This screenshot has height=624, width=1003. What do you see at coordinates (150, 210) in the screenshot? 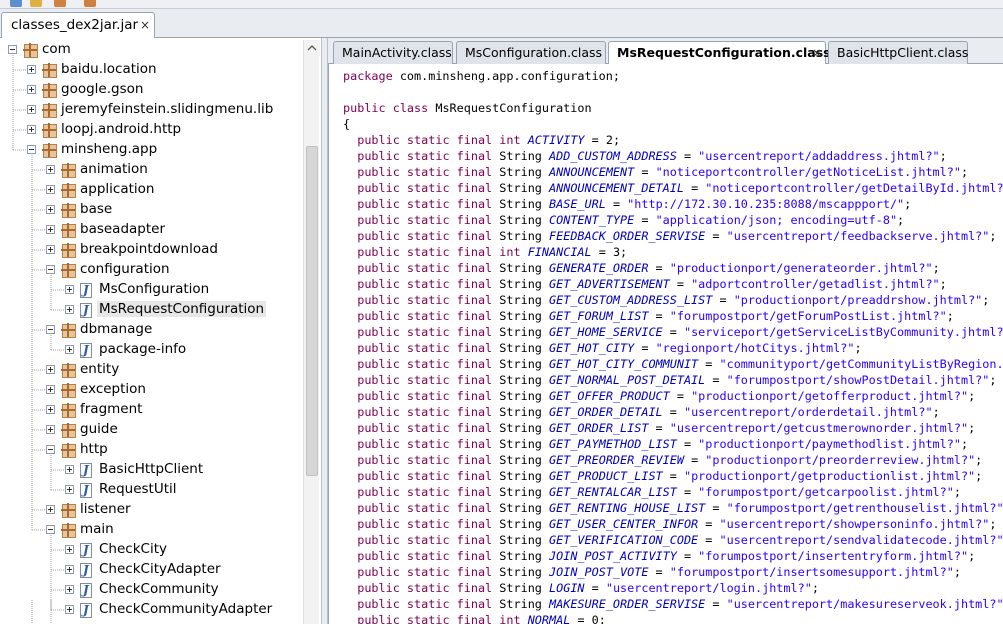
I see `tree-item: base` at bounding box center [150, 210].